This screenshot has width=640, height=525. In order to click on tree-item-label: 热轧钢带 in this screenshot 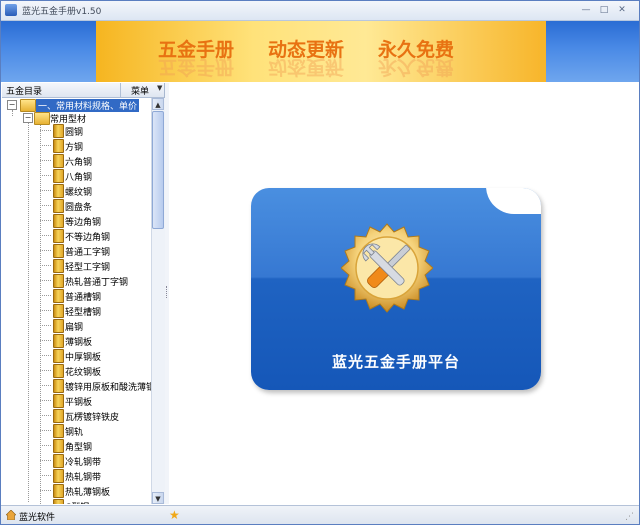, I will do `click(83, 478)`.